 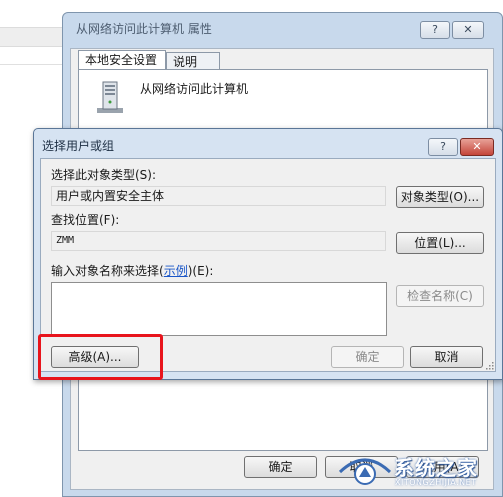 I want to click on properties-help-button: ?, so click(x=435, y=30).